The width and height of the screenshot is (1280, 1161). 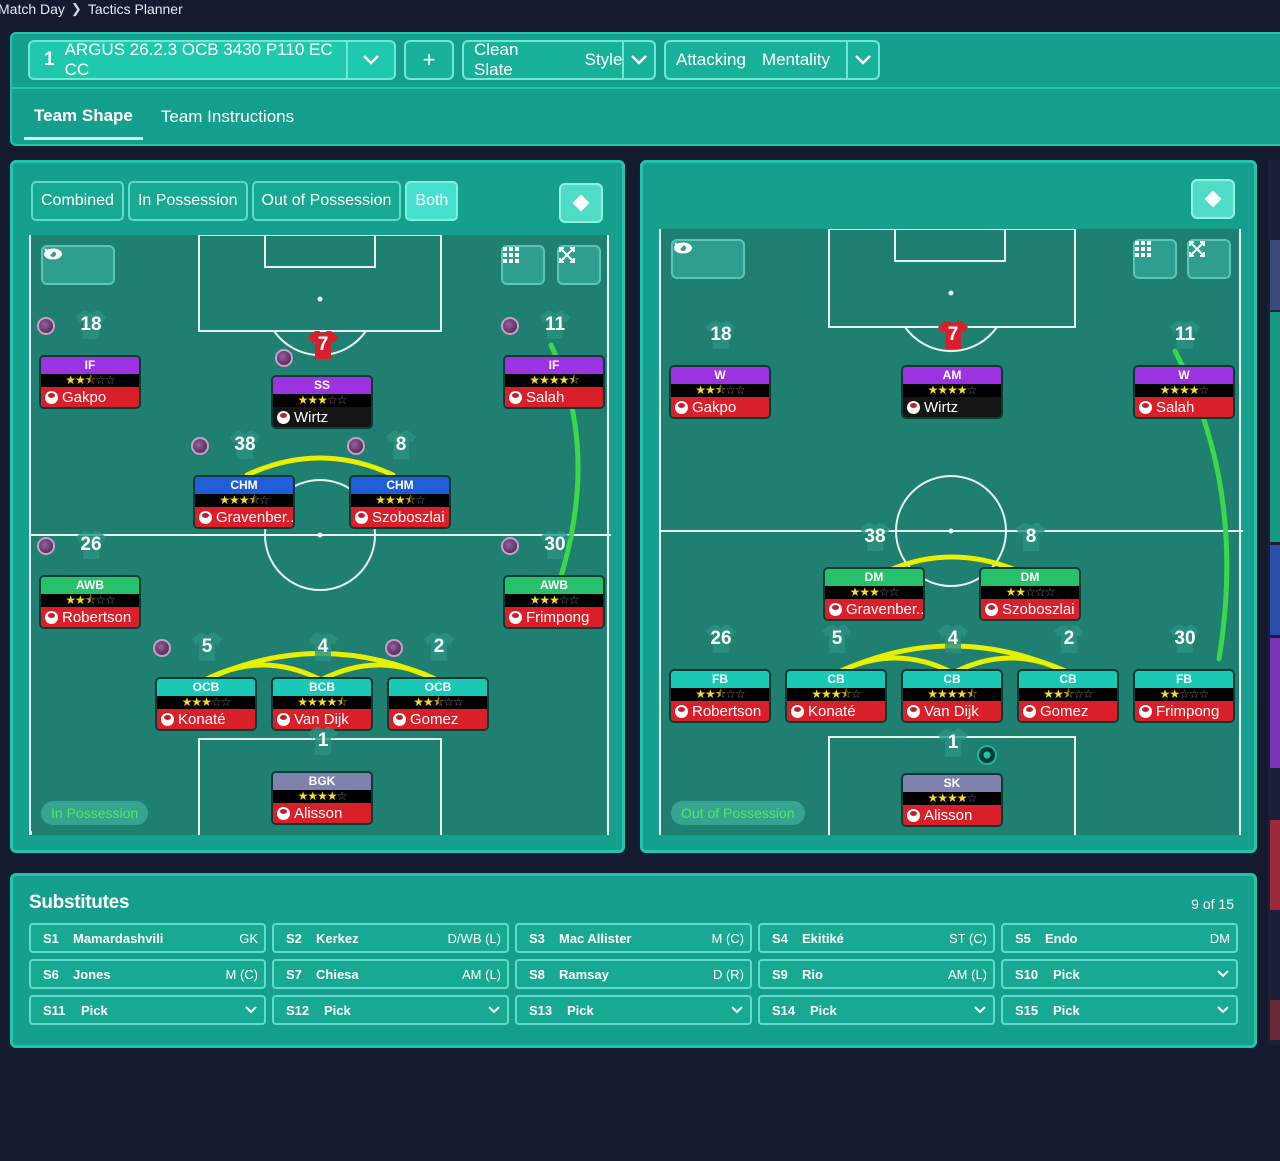 I want to click on role-label: IF, so click(x=90, y=365).